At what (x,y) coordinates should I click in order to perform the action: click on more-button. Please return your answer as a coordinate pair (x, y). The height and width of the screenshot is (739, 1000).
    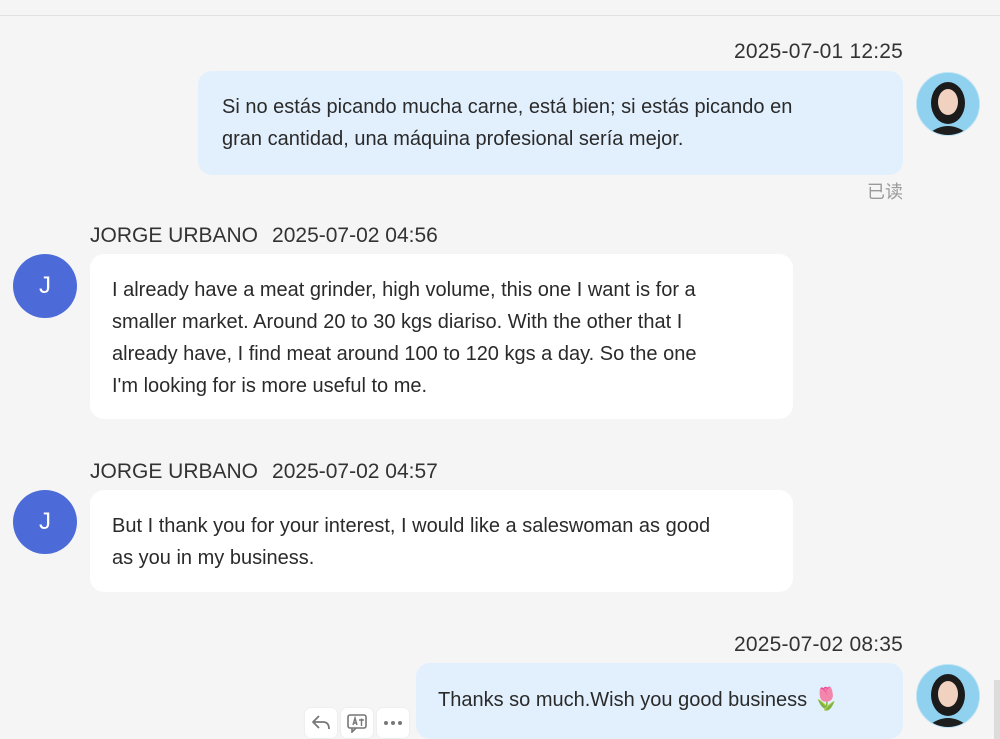
    Looking at the image, I should click on (393, 723).